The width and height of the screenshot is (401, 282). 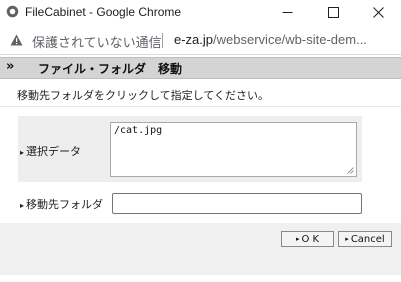 What do you see at coordinates (233, 149) in the screenshot?
I see `selected-data-textarea: /cat.jpg` at bounding box center [233, 149].